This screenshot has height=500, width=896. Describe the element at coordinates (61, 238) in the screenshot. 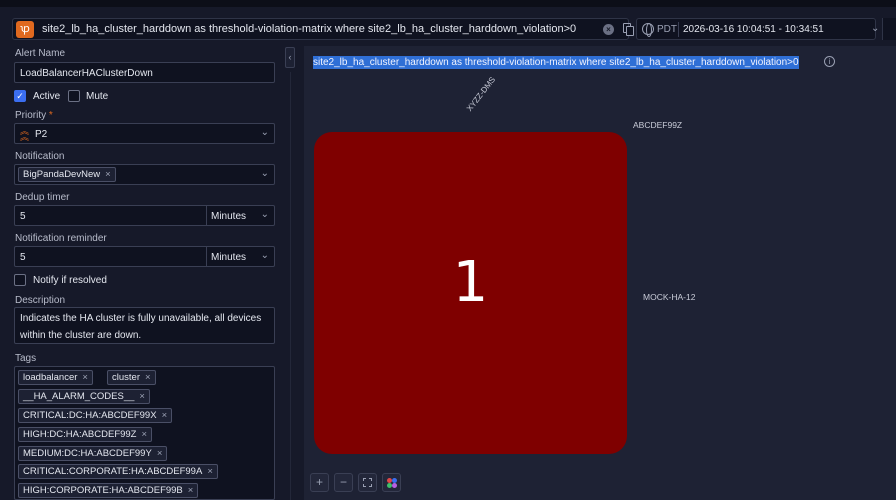

I see `reminder-label: Notification reminder` at that location.